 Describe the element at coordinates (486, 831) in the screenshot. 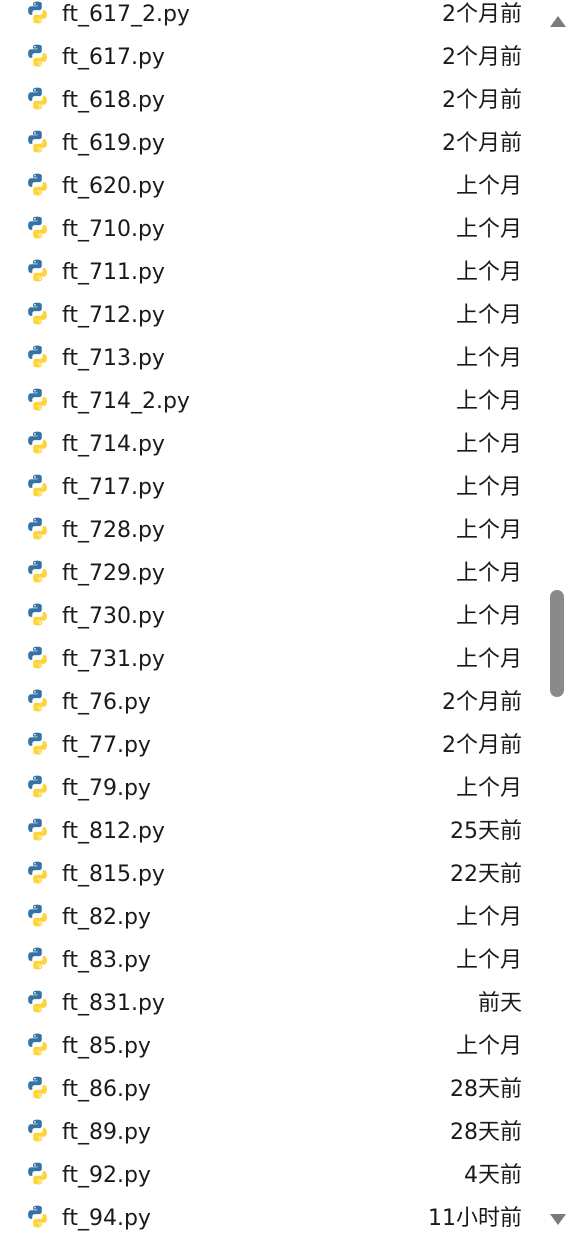

I see `file-modified-time: 25天前` at that location.